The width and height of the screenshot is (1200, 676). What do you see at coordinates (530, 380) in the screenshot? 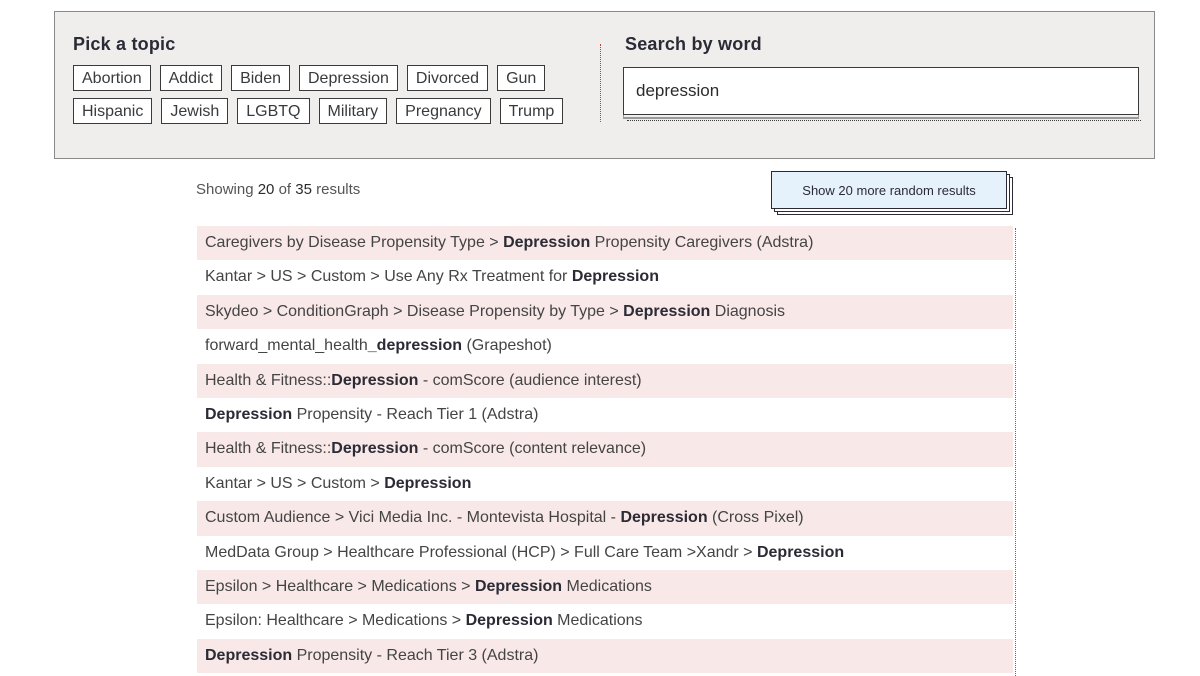
I see `result-text: - comScore (audience interest)` at bounding box center [530, 380].